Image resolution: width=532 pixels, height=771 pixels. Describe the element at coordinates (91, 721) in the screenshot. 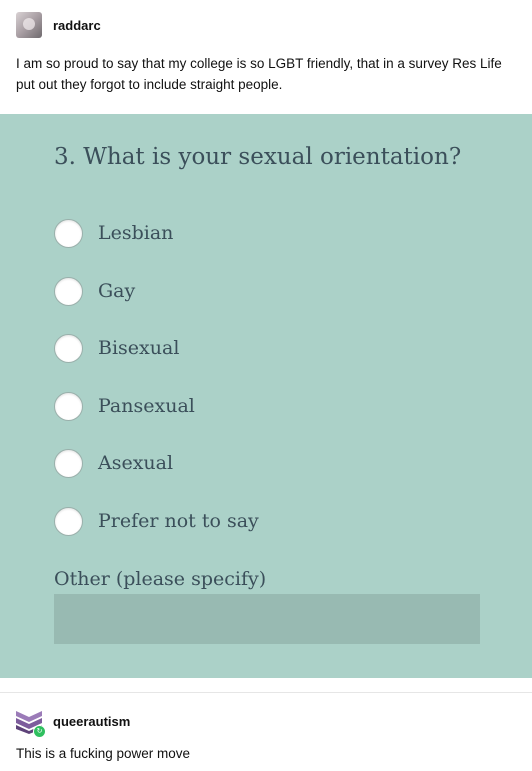

I see `reblog-username: queerautism` at that location.